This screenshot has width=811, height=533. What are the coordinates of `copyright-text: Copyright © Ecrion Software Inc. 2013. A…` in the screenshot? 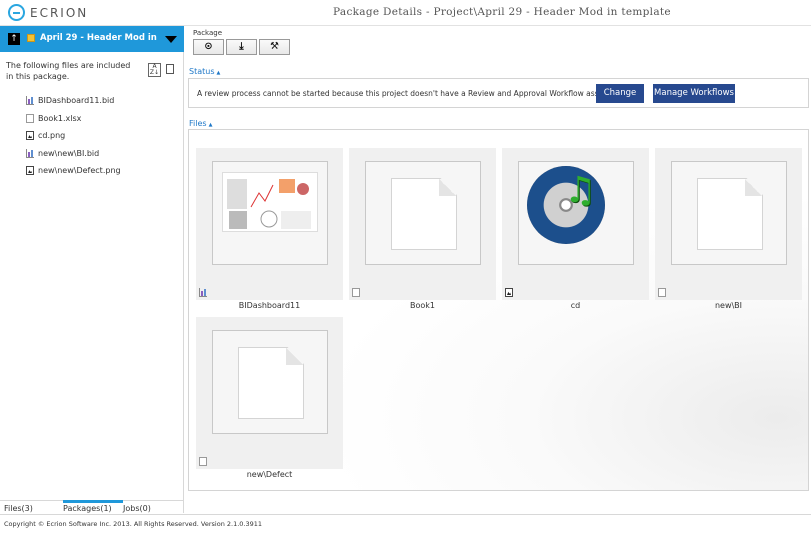 It's located at (133, 524).